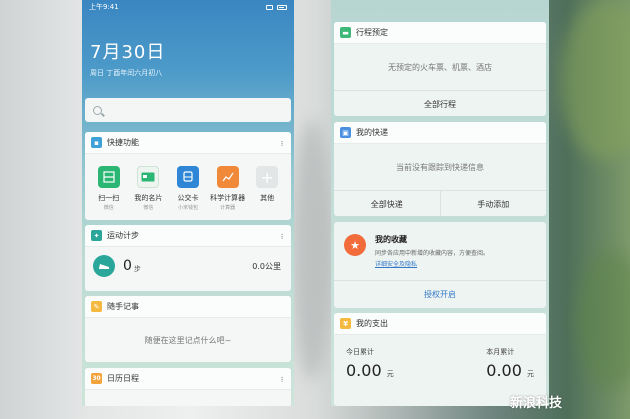 This screenshot has height=419, width=630. Describe the element at coordinates (432, 253) in the screenshot. I see `favorites-description: 同步各应用中新增的收藏内容，方便查阅。` at that location.